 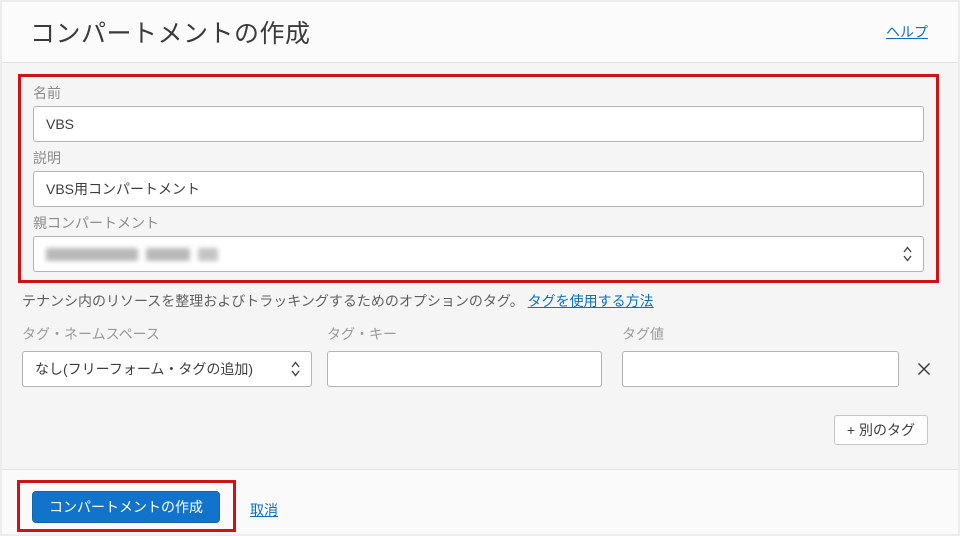 What do you see at coordinates (907, 32) in the screenshot?
I see `help-link: ヘルプ` at bounding box center [907, 32].